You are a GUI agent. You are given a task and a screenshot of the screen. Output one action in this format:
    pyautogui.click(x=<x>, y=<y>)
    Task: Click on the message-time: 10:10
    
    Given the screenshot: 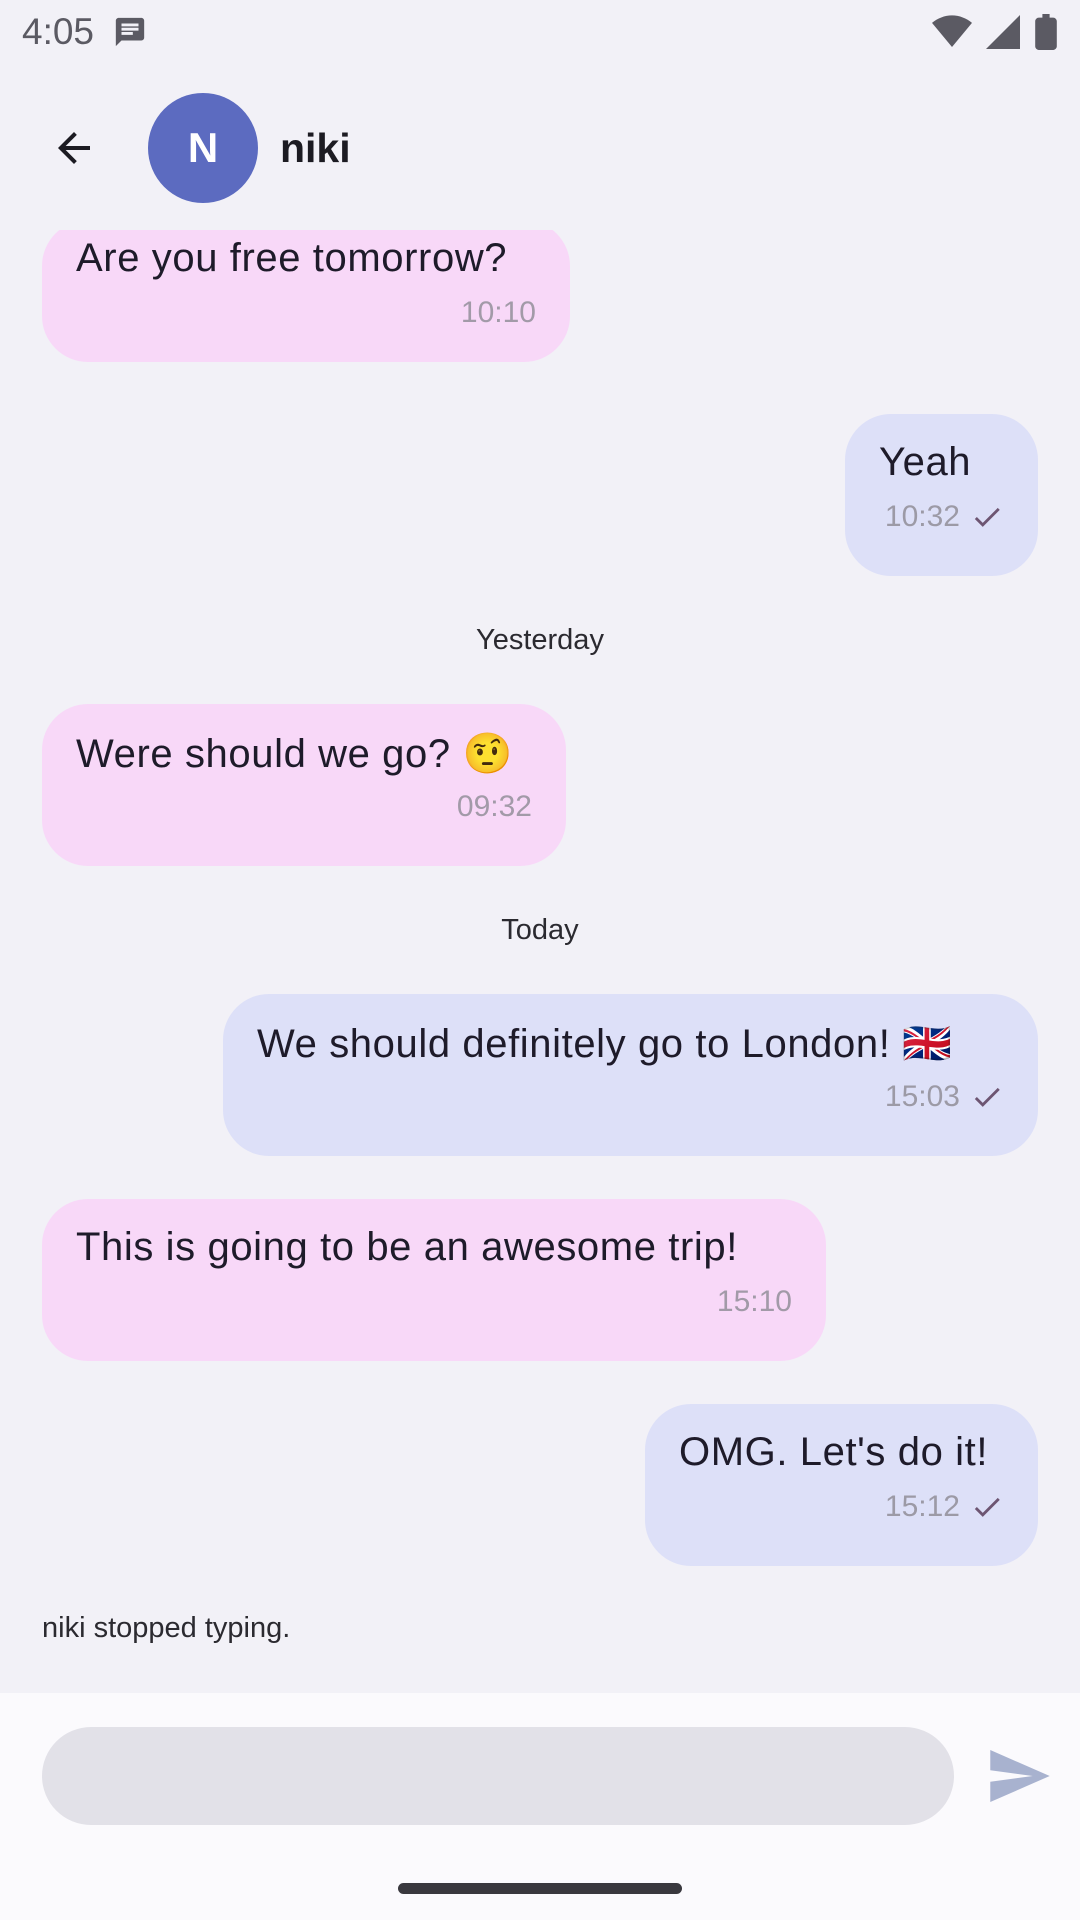 What is the action you would take?
    pyautogui.click(x=498, y=312)
    